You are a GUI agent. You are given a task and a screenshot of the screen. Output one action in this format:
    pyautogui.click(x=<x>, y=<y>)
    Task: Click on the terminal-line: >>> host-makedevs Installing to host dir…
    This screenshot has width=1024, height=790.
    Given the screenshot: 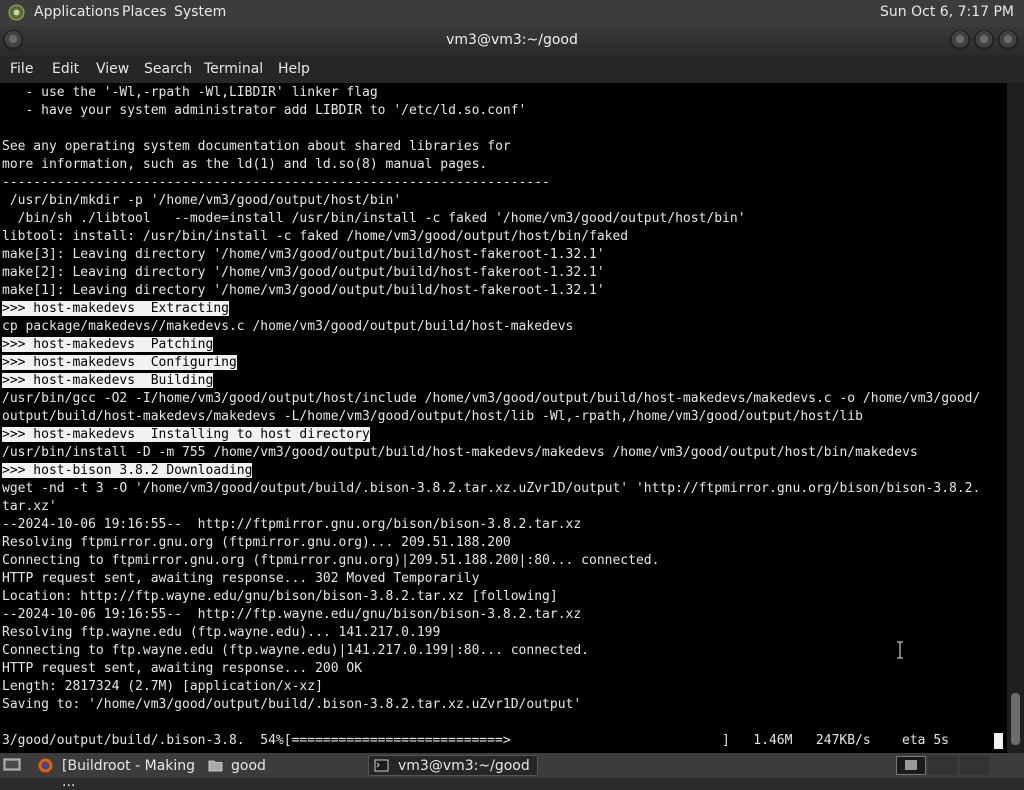 What is the action you would take?
    pyautogui.click(x=491, y=435)
    